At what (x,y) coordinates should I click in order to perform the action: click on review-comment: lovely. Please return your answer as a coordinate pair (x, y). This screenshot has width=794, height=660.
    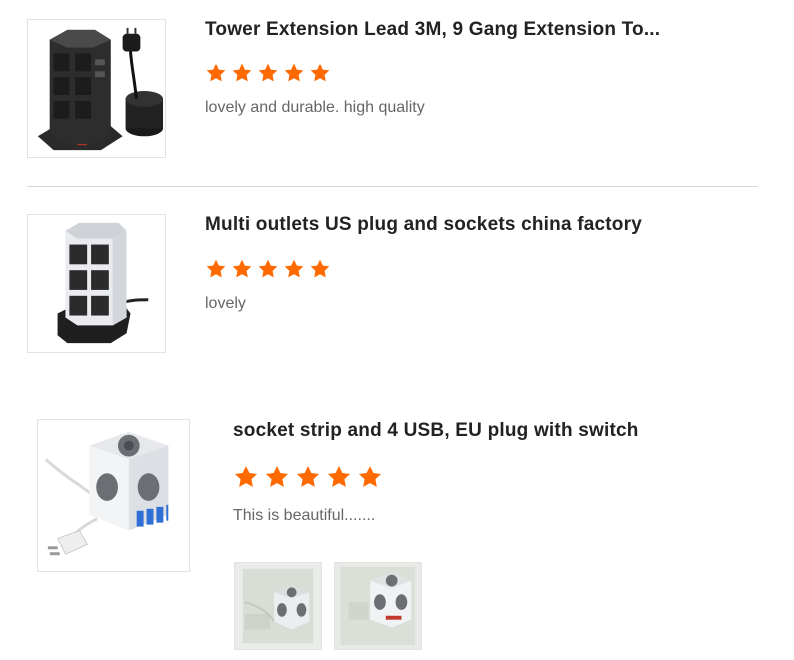
    Looking at the image, I should click on (225, 303).